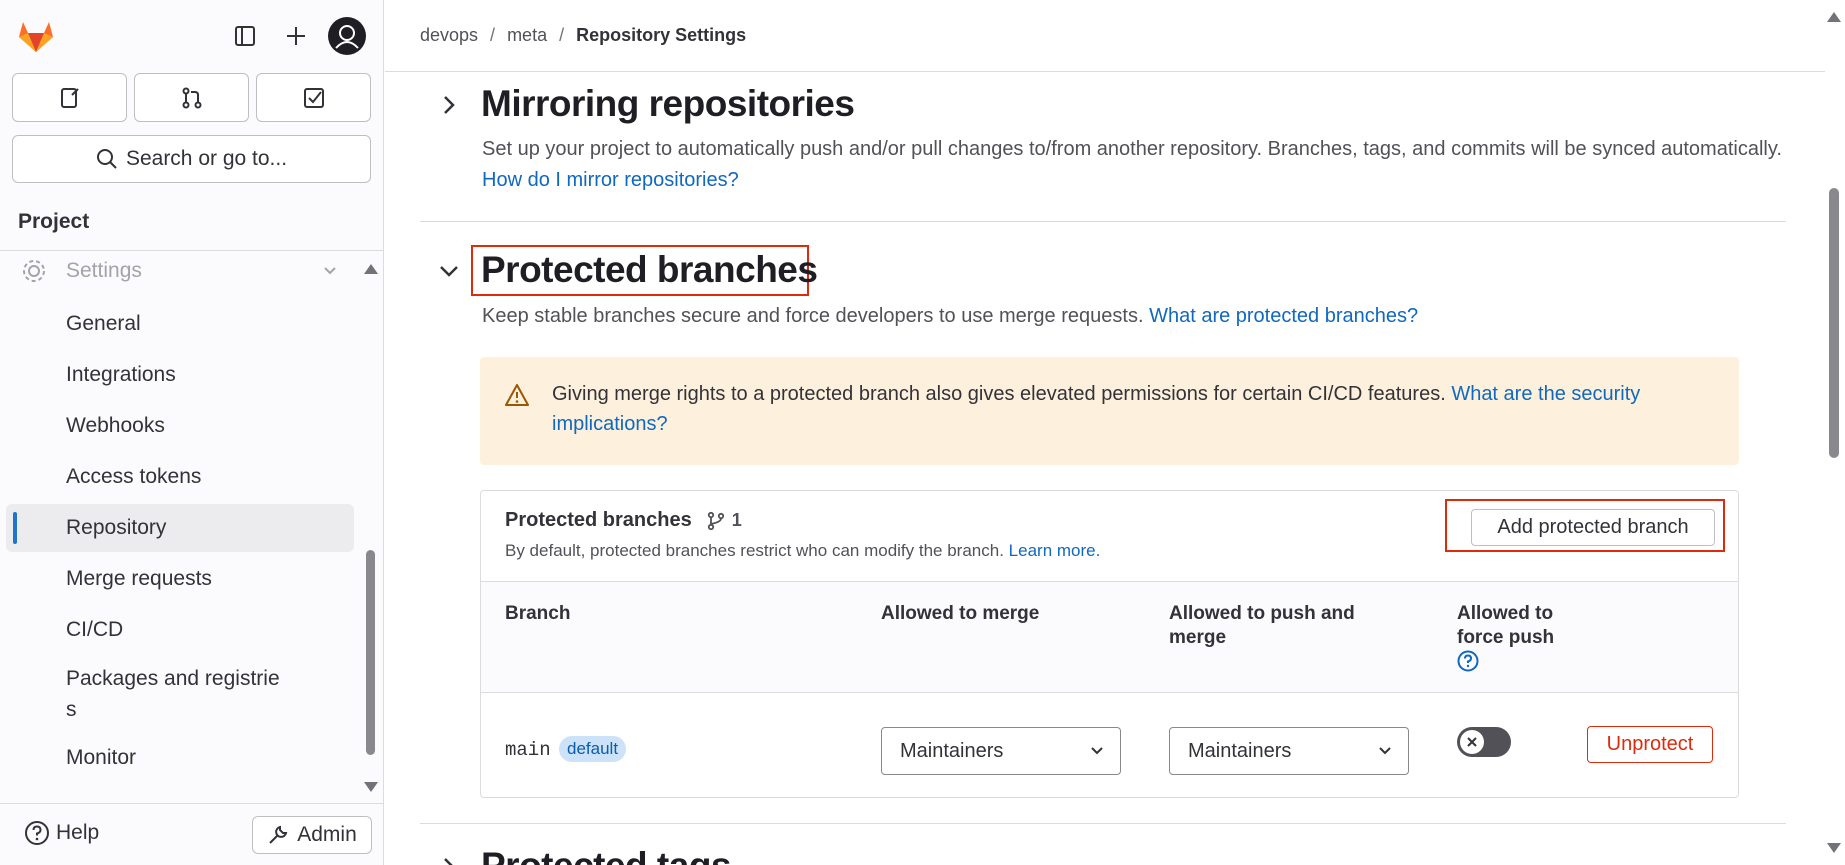 The height and width of the screenshot is (865, 1845). What do you see at coordinates (180, 375) in the screenshot?
I see `sidebar-item-integrations: Integrations` at bounding box center [180, 375].